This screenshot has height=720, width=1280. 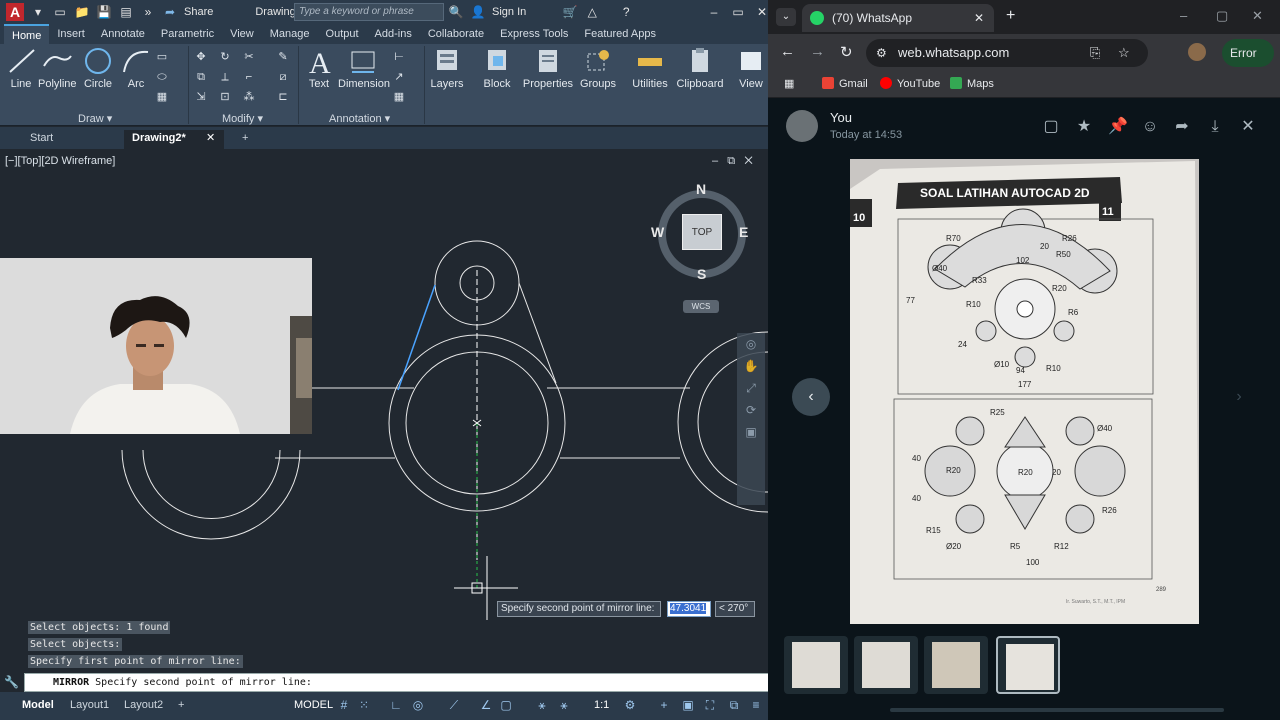 I want to click on utilities-tool: Utilities, so click(x=650, y=68).